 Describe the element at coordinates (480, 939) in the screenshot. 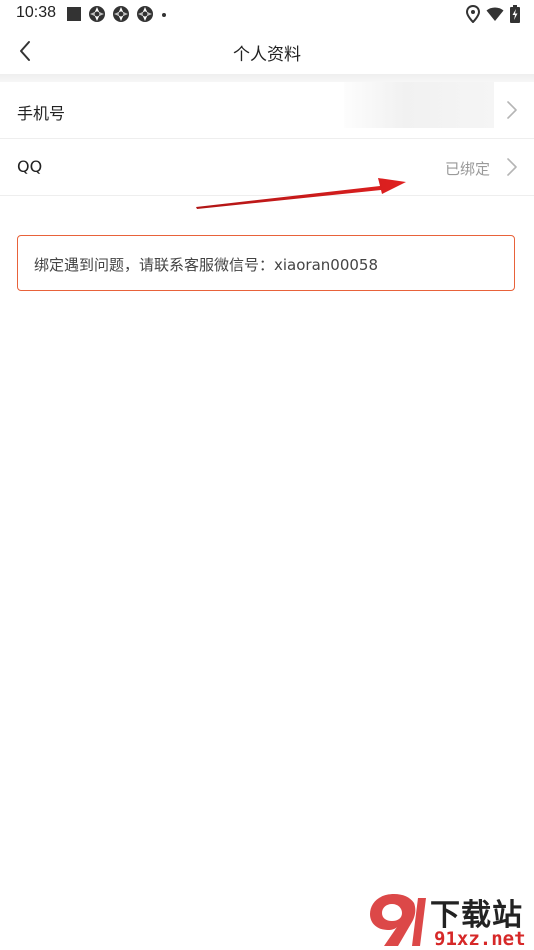

I see `watermark-en-text: 91xz.net` at that location.